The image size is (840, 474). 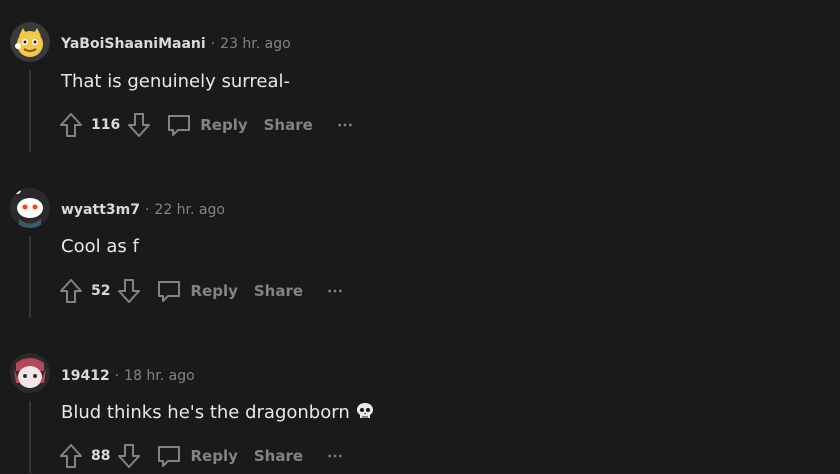 What do you see at coordinates (143, 210) in the screenshot?
I see `comment-meta: wyatt3m7 · 22 hr. ago` at bounding box center [143, 210].